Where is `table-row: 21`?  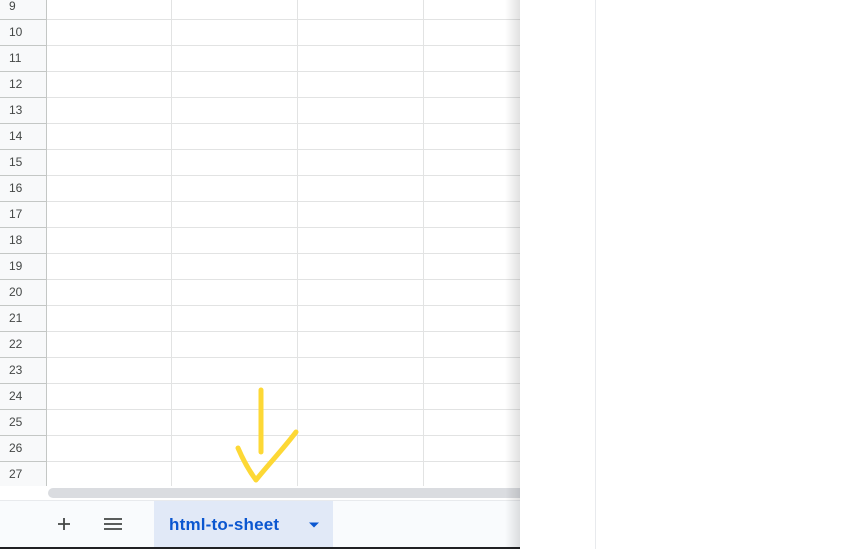
table-row: 21 is located at coordinates (260, 319).